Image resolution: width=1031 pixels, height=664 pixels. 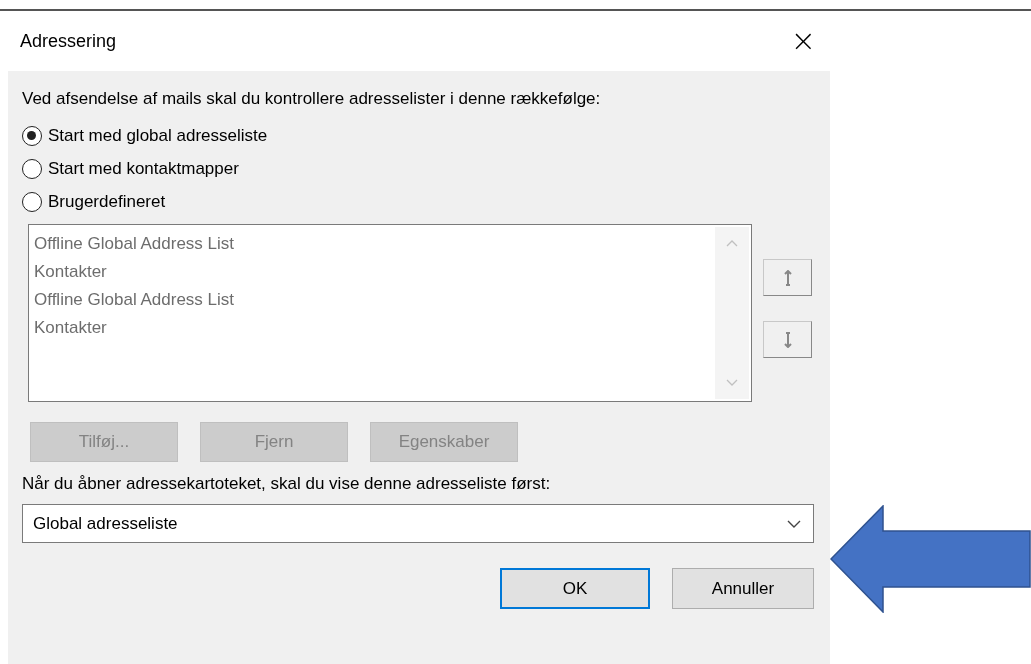 I want to click on radio-option: Start med global adresseliste, so click(x=419, y=136).